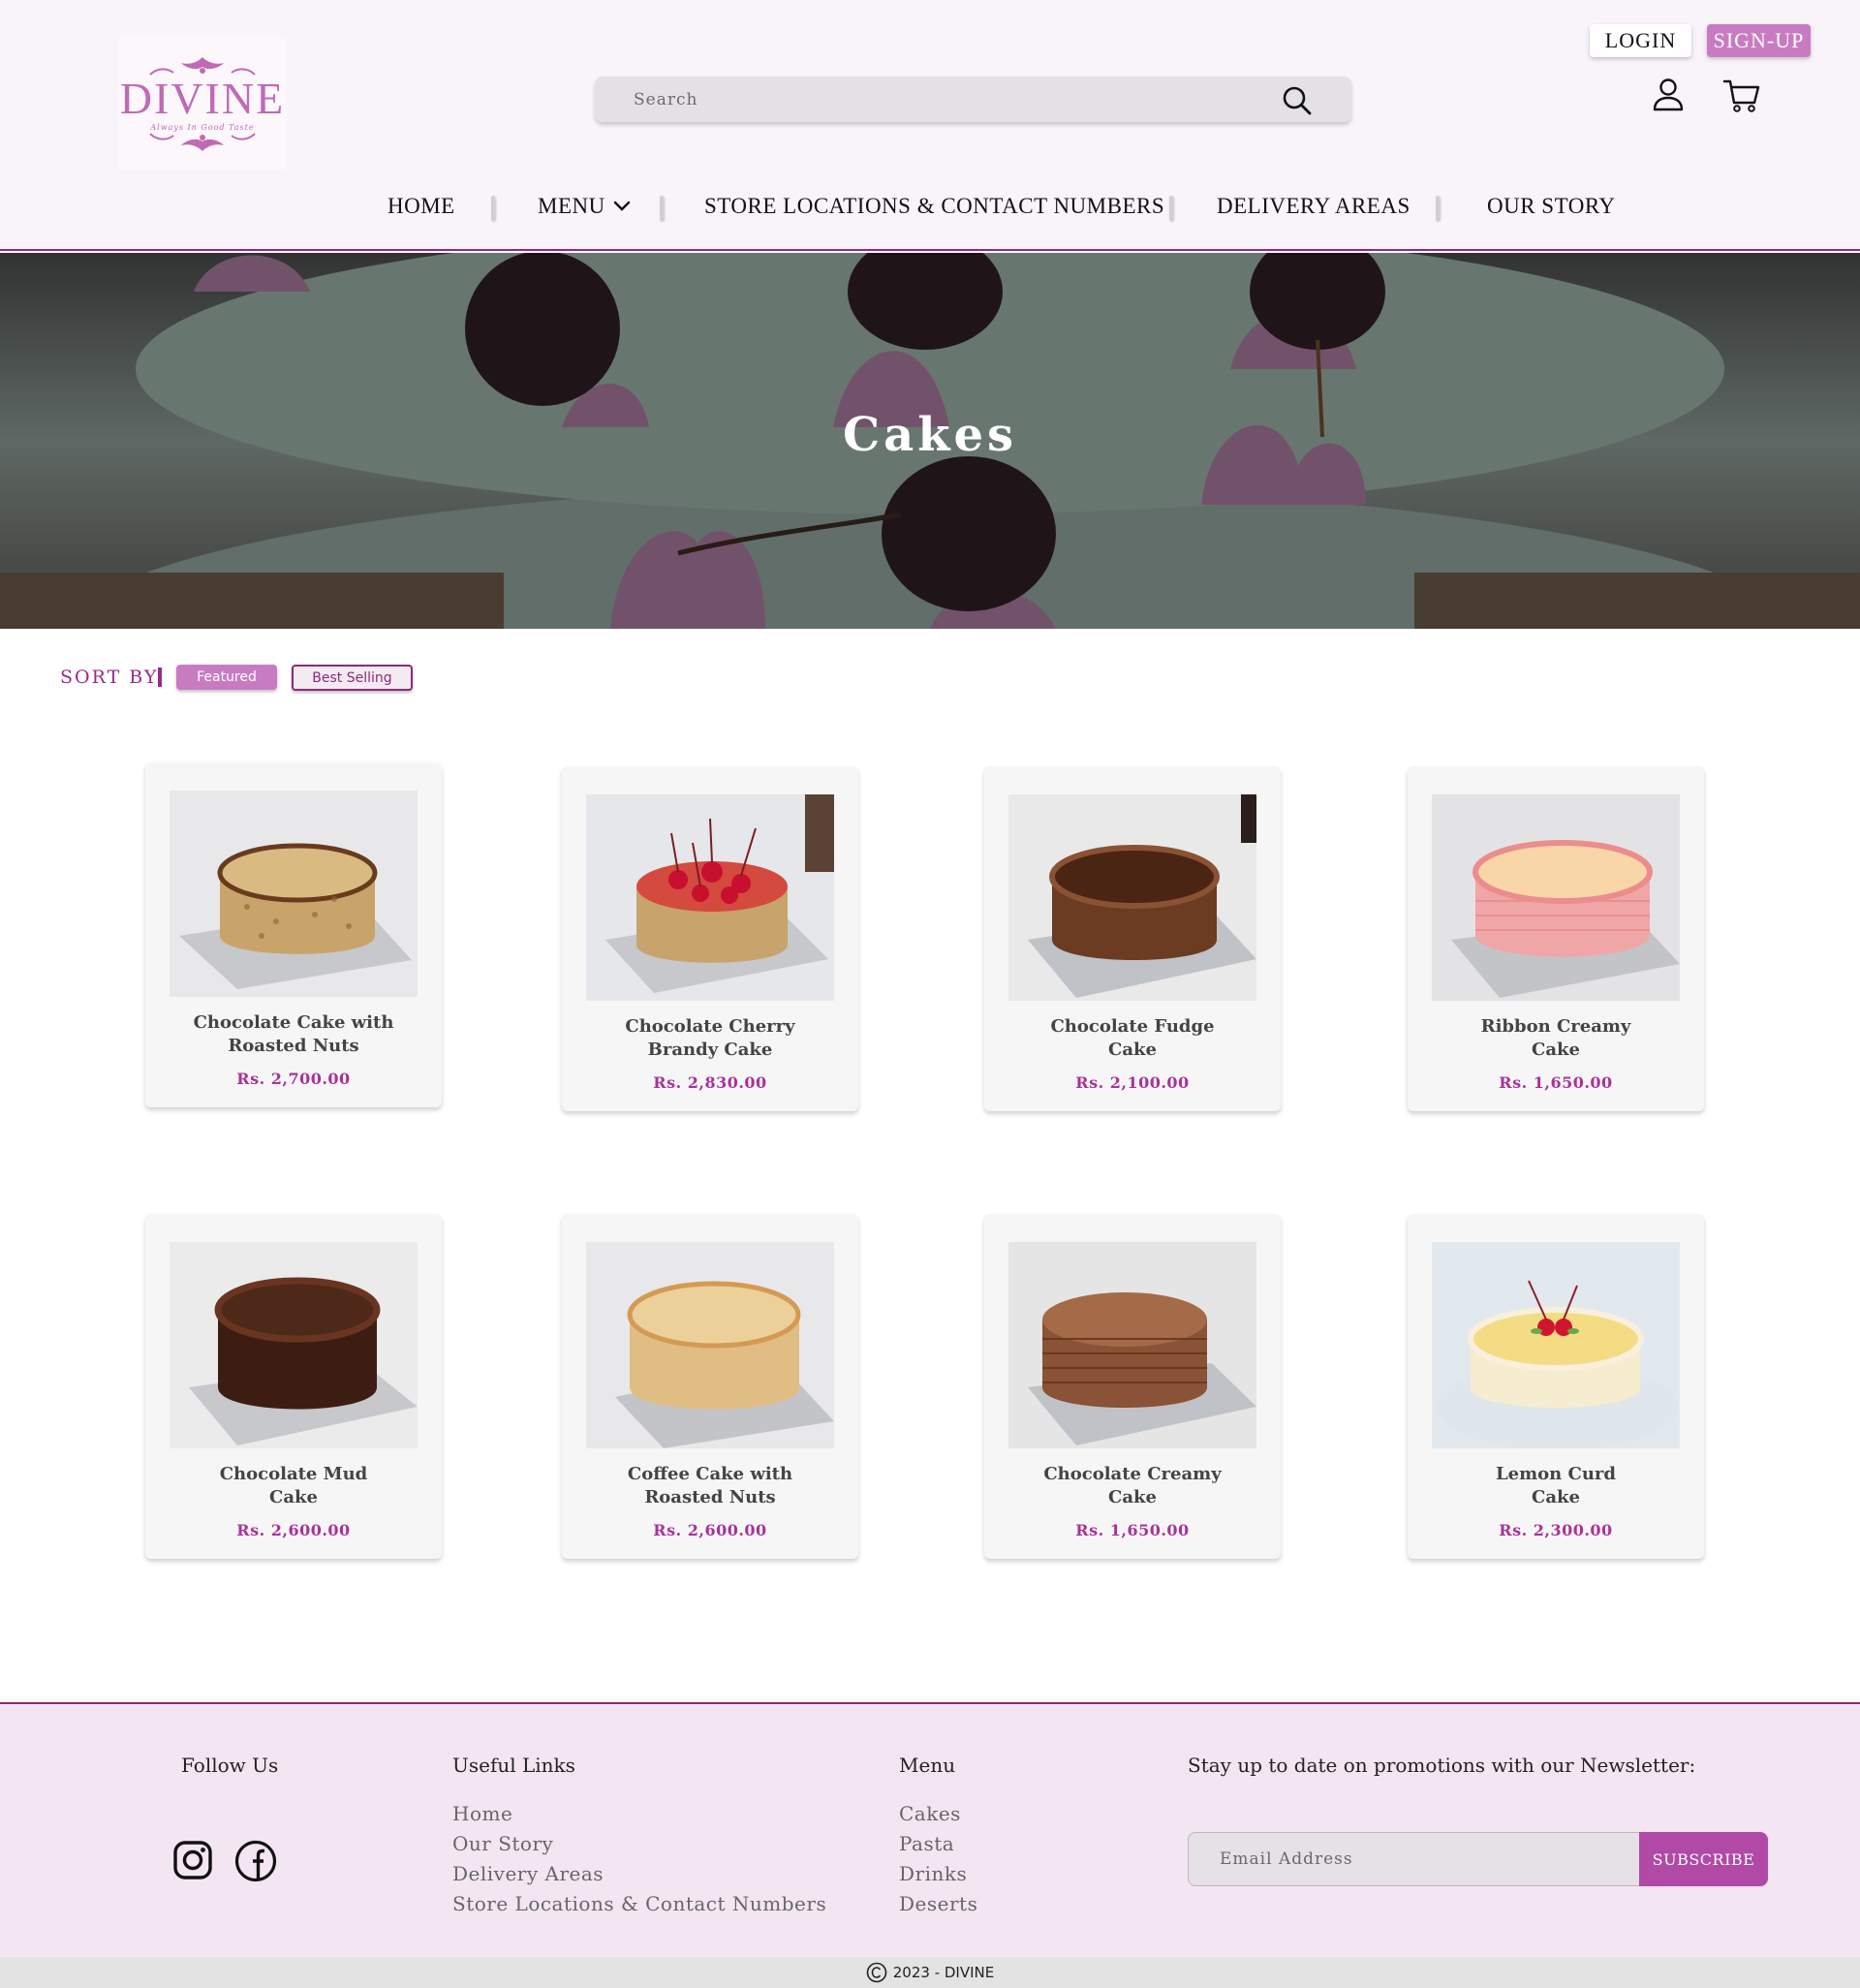 The image size is (1860, 1988). I want to click on search-icon, so click(1297, 100).